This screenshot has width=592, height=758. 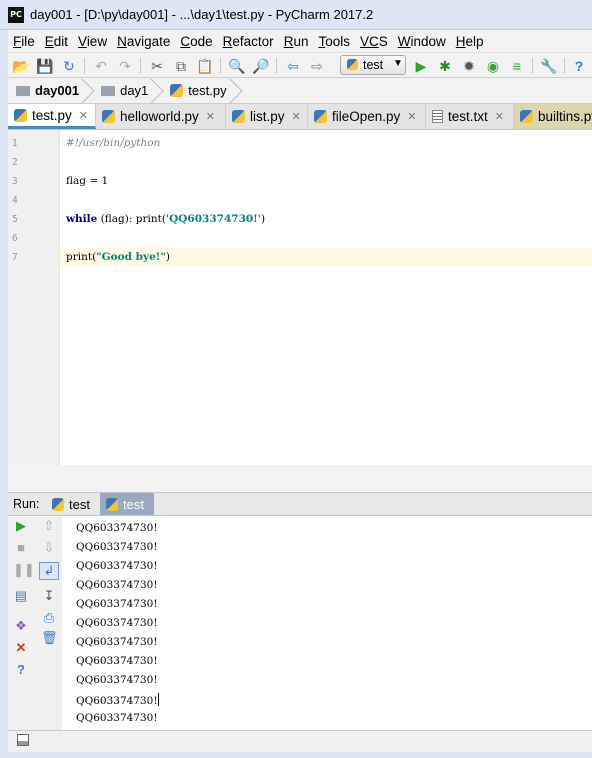 I want to click on debug-icon: ✱, so click(x=445, y=66).